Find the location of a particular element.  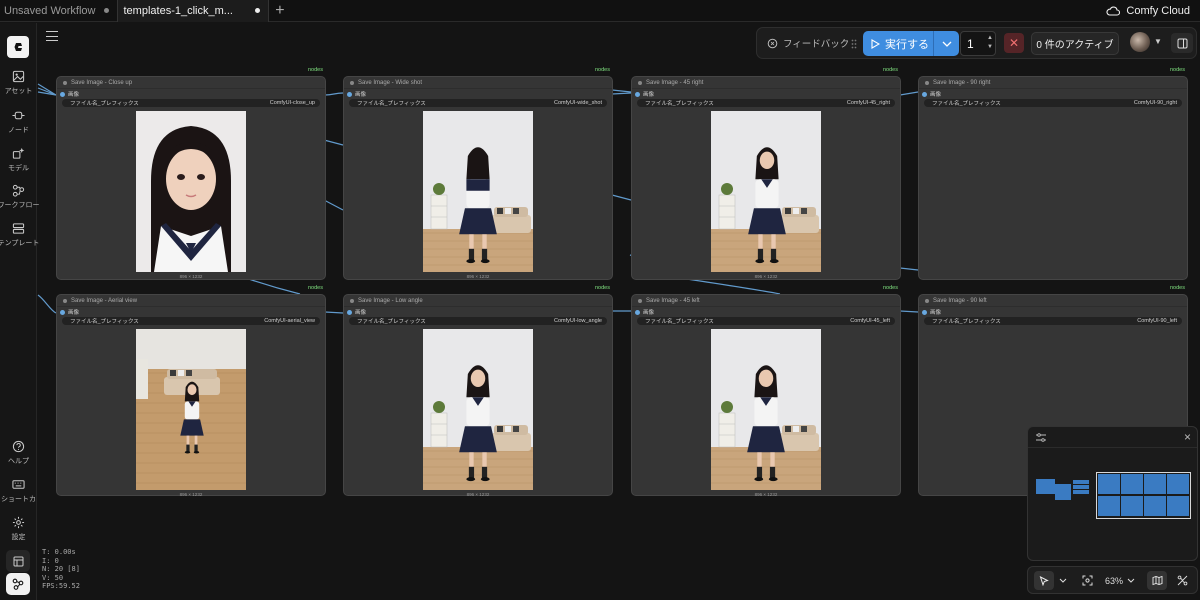

run-button: 実行する is located at coordinates (911, 43).